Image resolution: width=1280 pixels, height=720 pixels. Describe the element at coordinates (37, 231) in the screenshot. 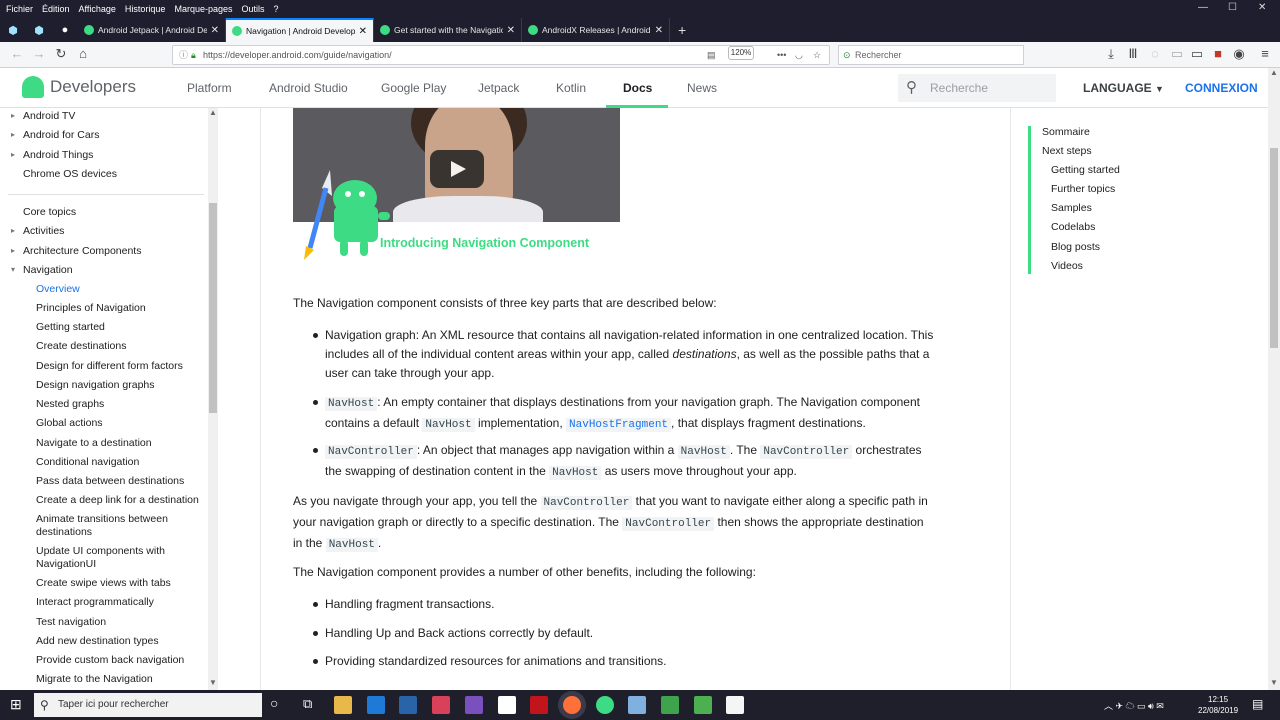

I see `sidebar-item-activities: ▸ Activities` at that location.